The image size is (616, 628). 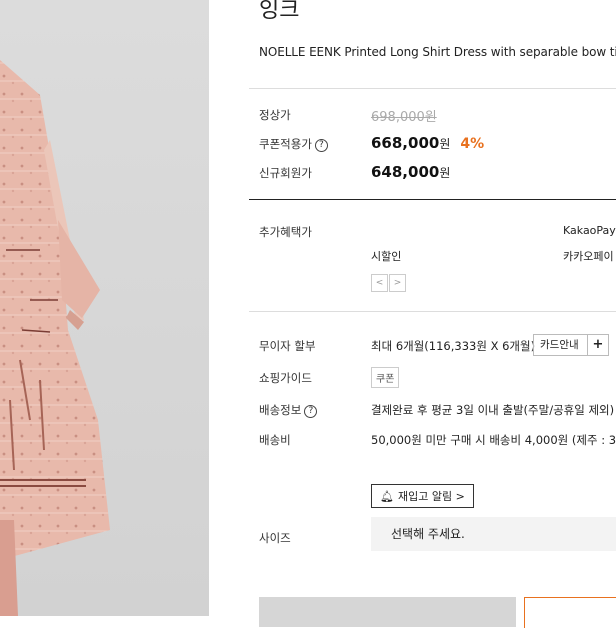 I want to click on size-label: 사이즈, so click(x=275, y=538).